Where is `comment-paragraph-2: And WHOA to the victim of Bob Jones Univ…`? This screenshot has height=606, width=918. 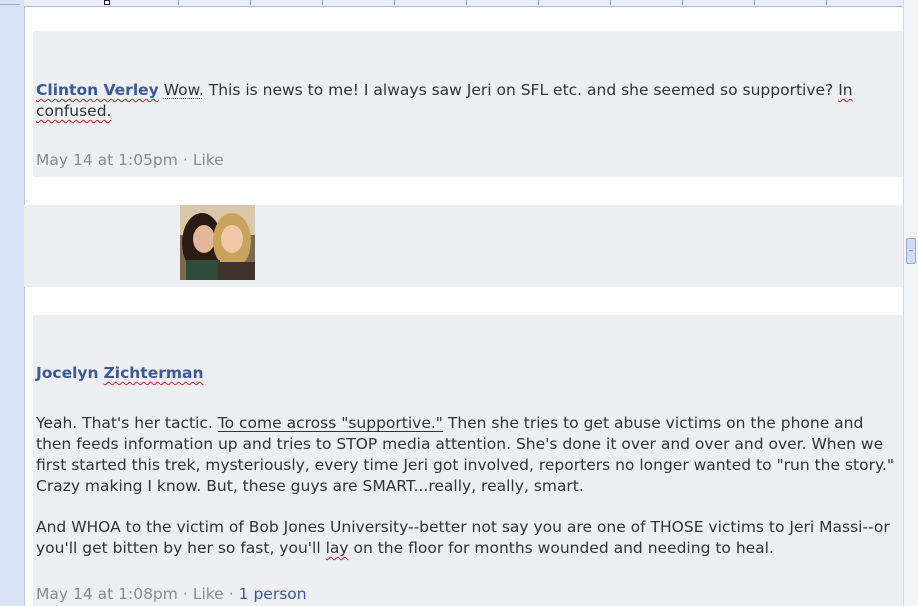
comment-paragraph-2: And WHOA to the victim of Bob Jones Univ… is located at coordinates (466, 538).